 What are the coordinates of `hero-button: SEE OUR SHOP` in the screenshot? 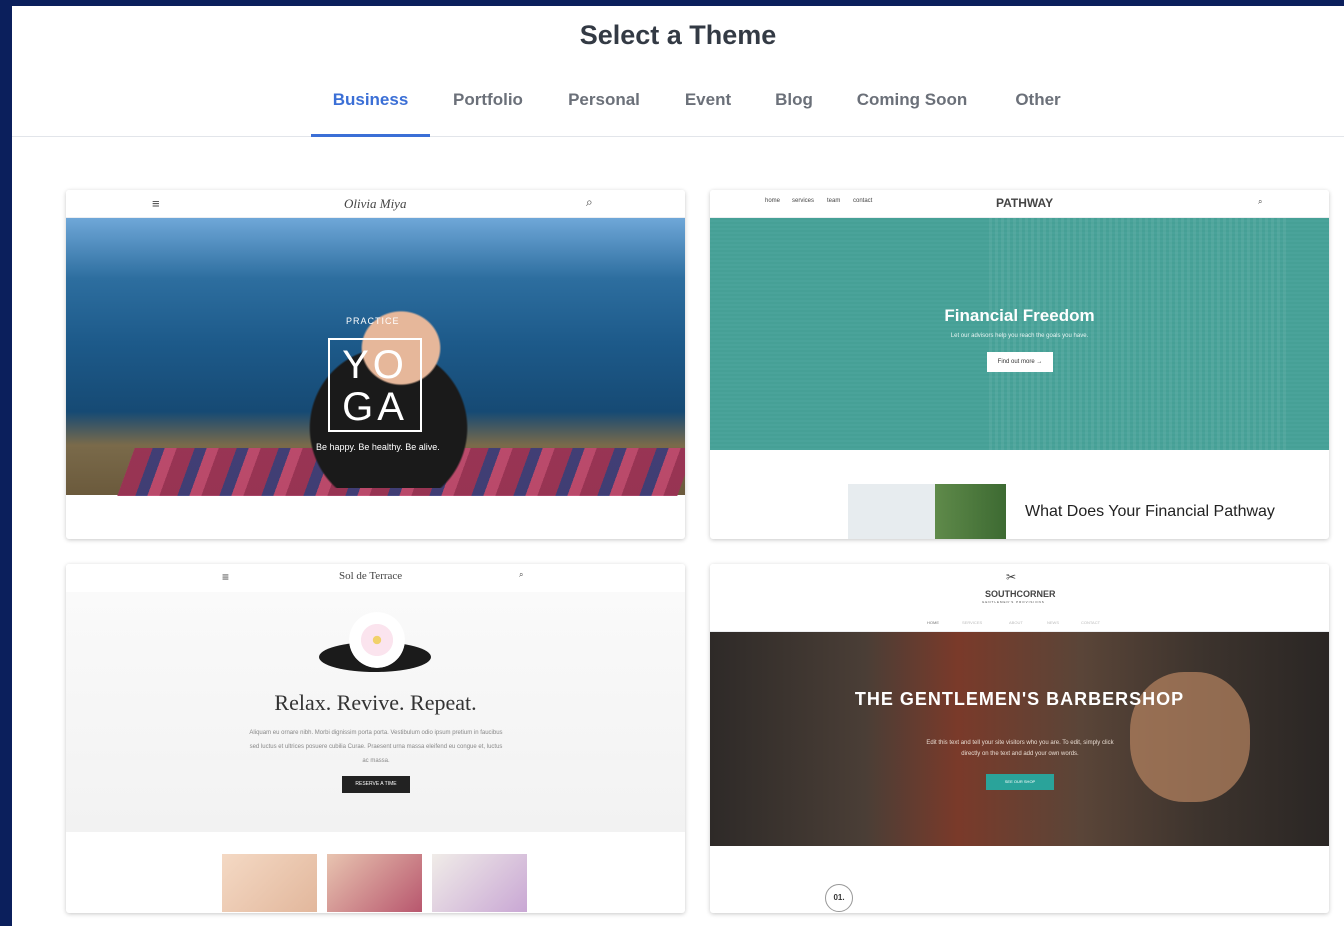 It's located at (1020, 782).